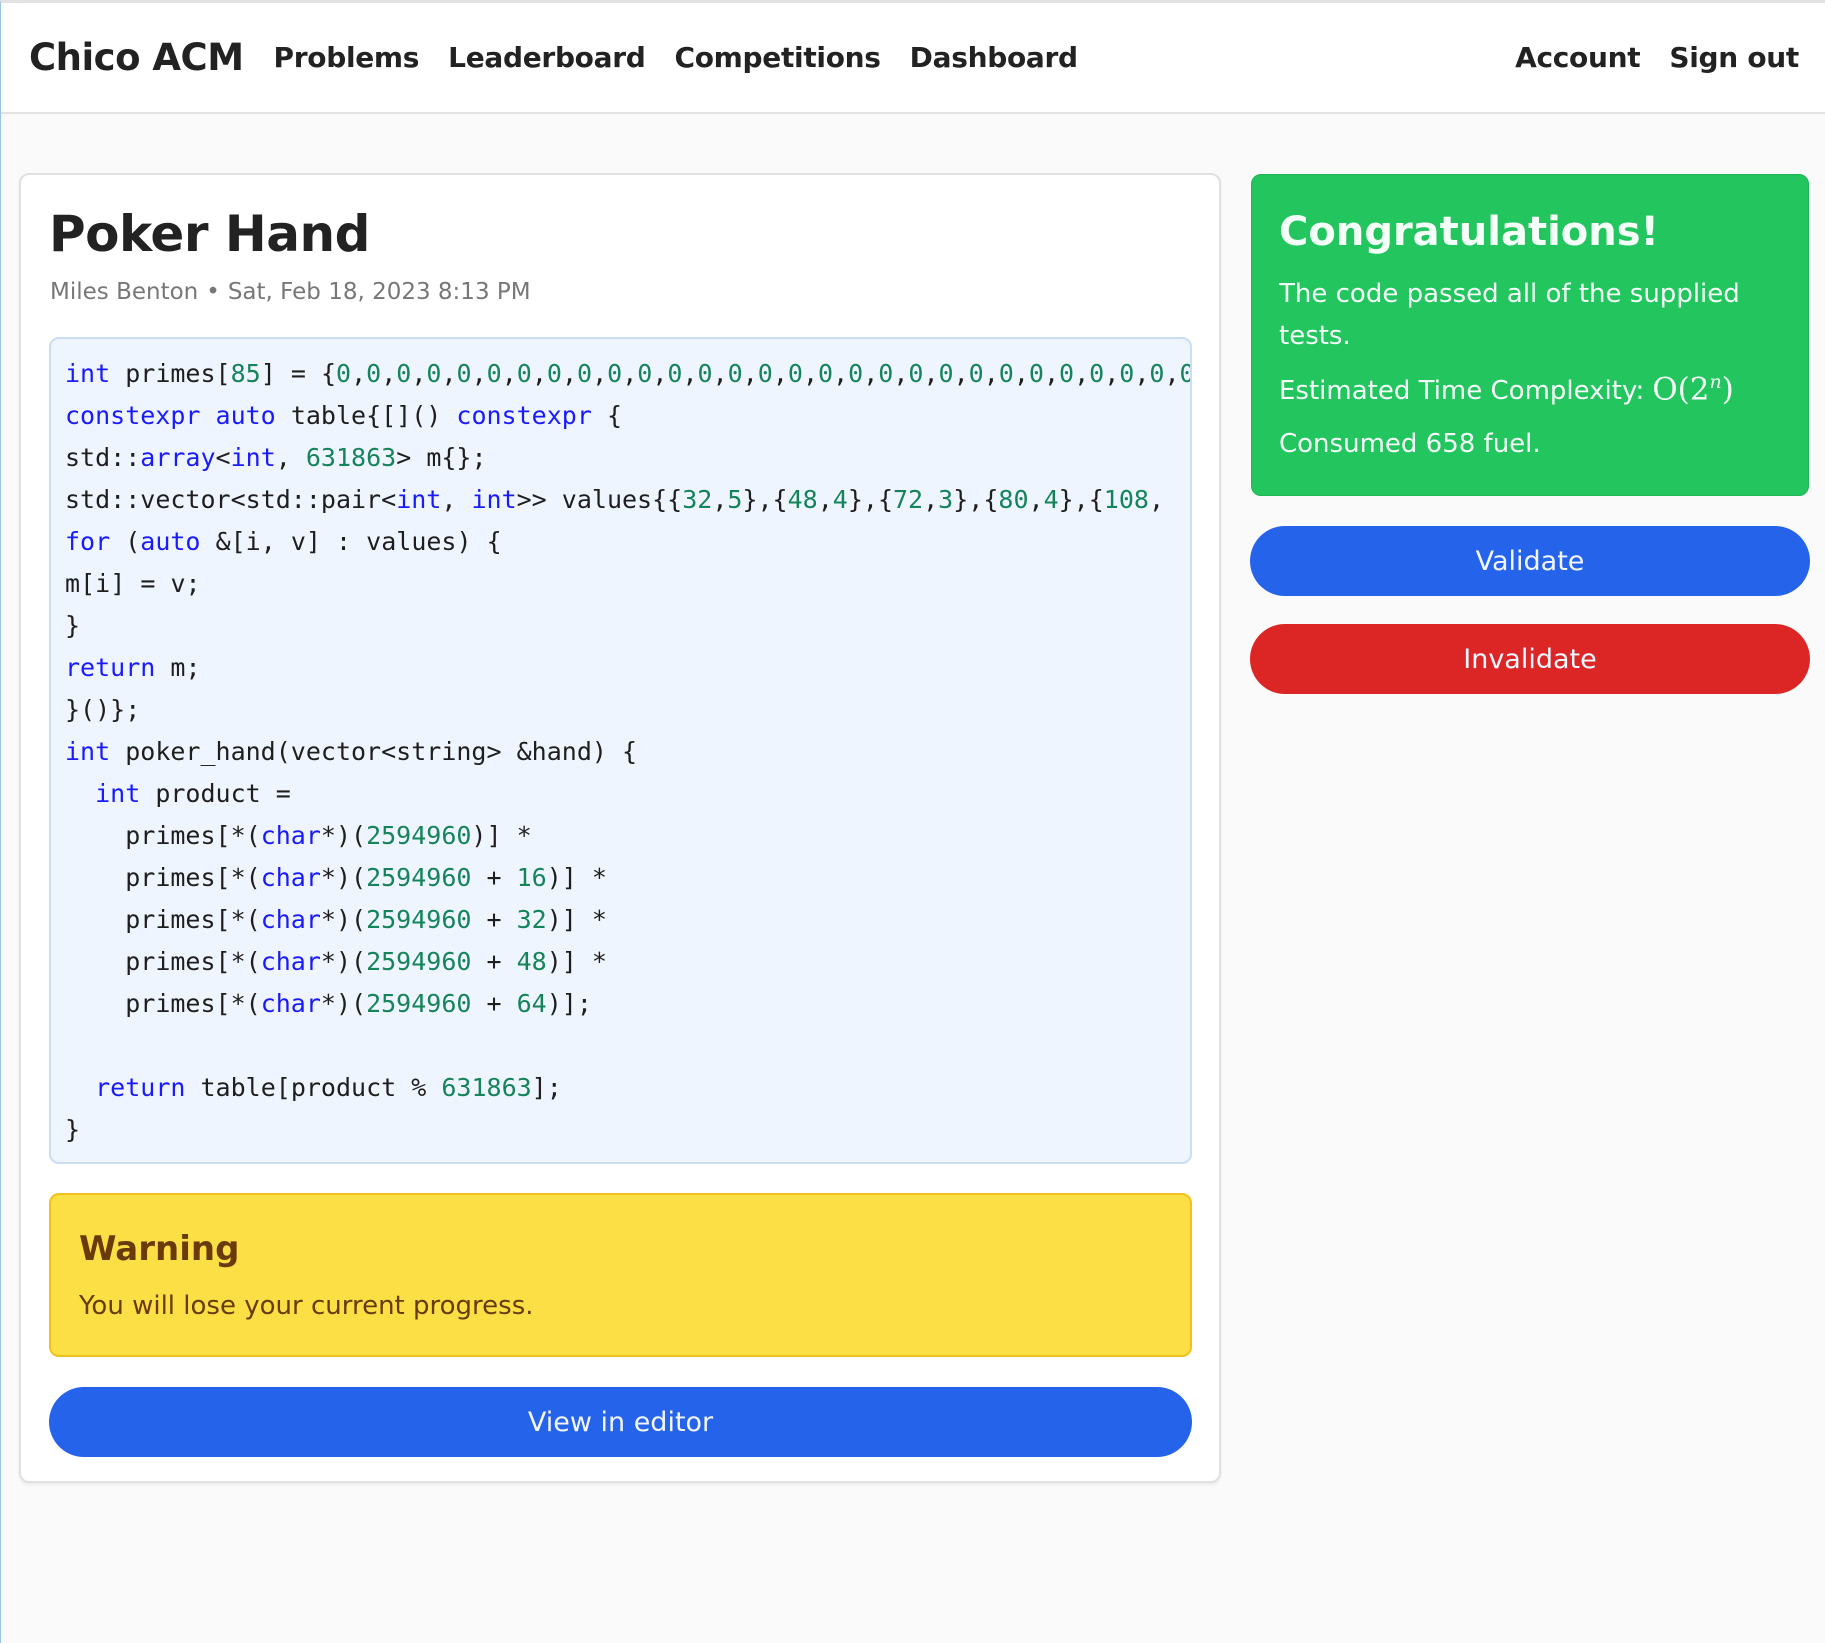 The image size is (1825, 1643). What do you see at coordinates (620, 1422) in the screenshot?
I see `view-in-editor-button: View in editor` at bounding box center [620, 1422].